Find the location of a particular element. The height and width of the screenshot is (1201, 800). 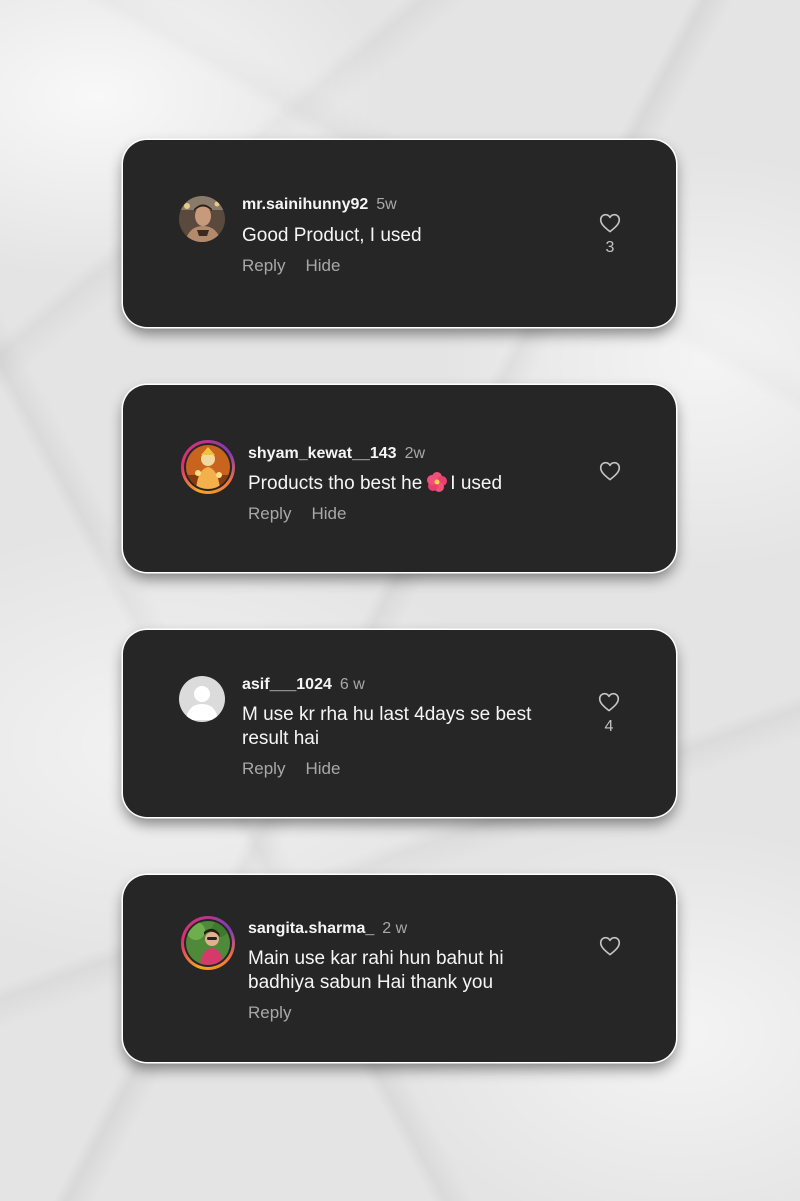

username: sangita.sharma_ is located at coordinates (311, 928).